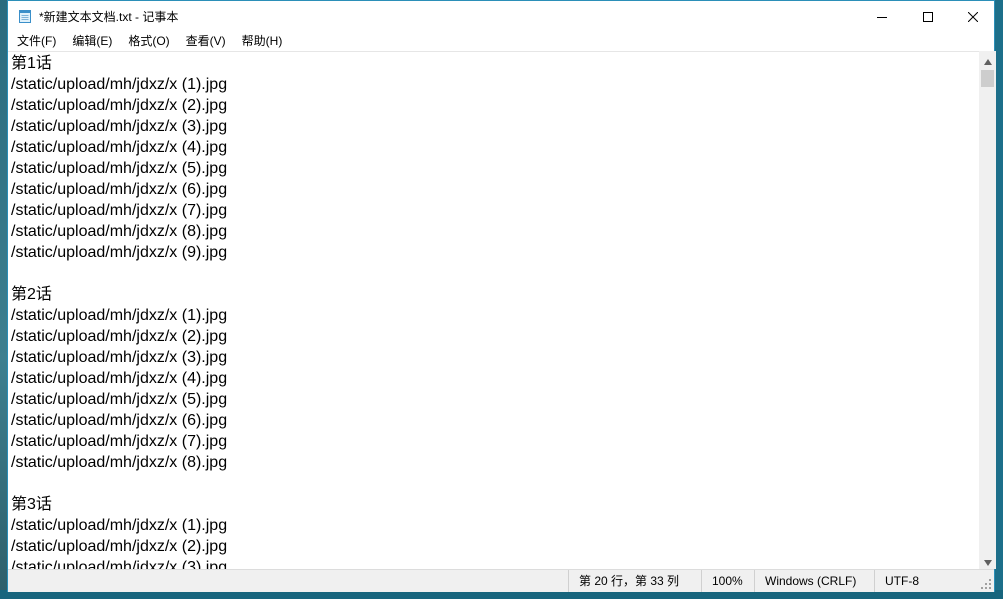 This screenshot has width=1003, height=599. Describe the element at coordinates (119, 252) in the screenshot. I see `text-line: /static/upload/mh/jdxz/x (9).jpg` at that location.